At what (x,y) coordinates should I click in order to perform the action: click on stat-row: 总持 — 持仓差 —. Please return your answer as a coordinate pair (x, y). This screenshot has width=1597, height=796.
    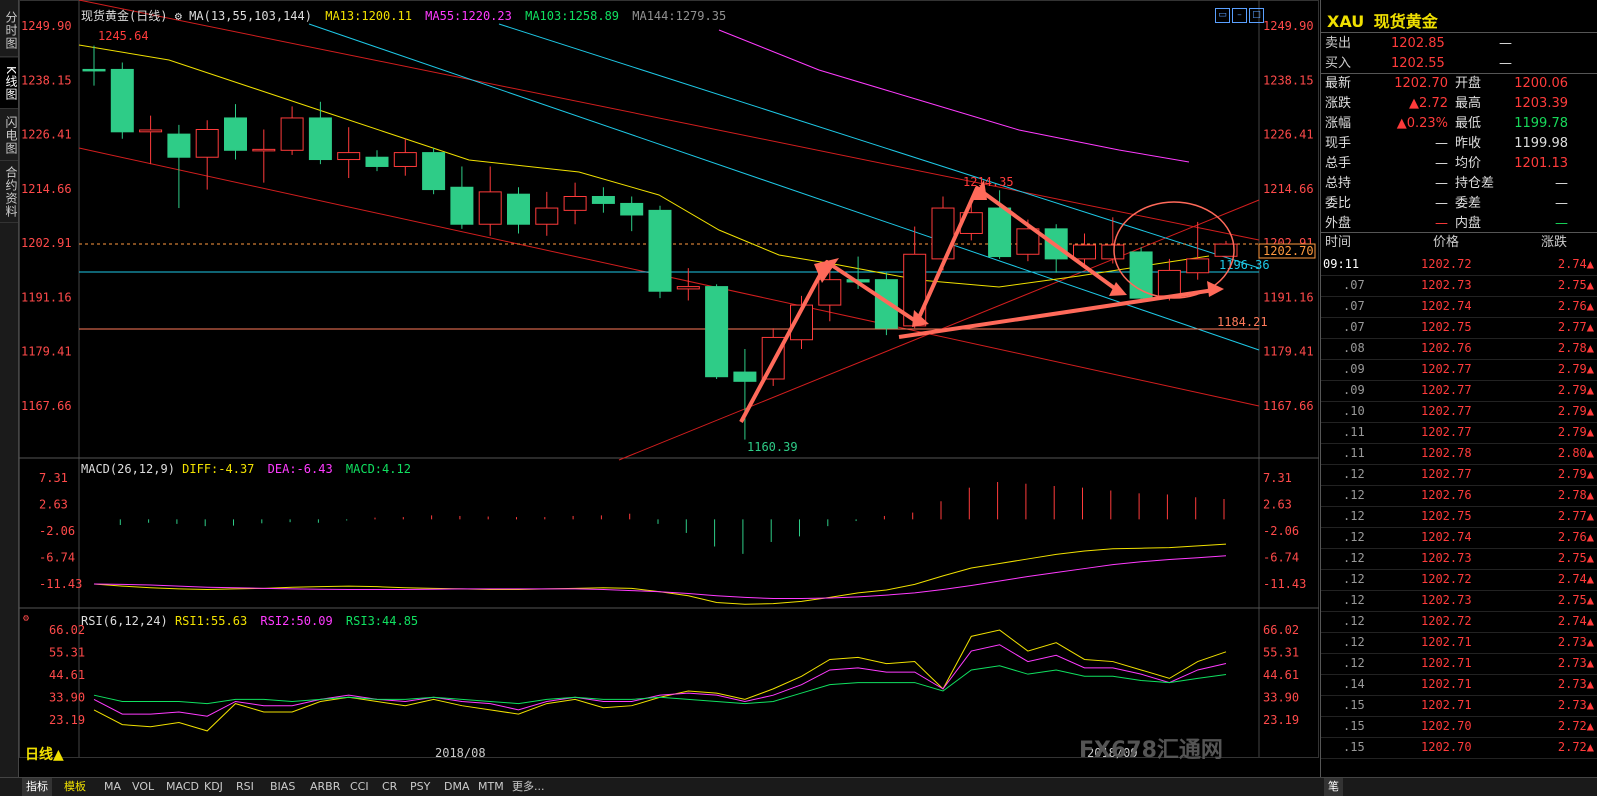
    Looking at the image, I should click on (1459, 184).